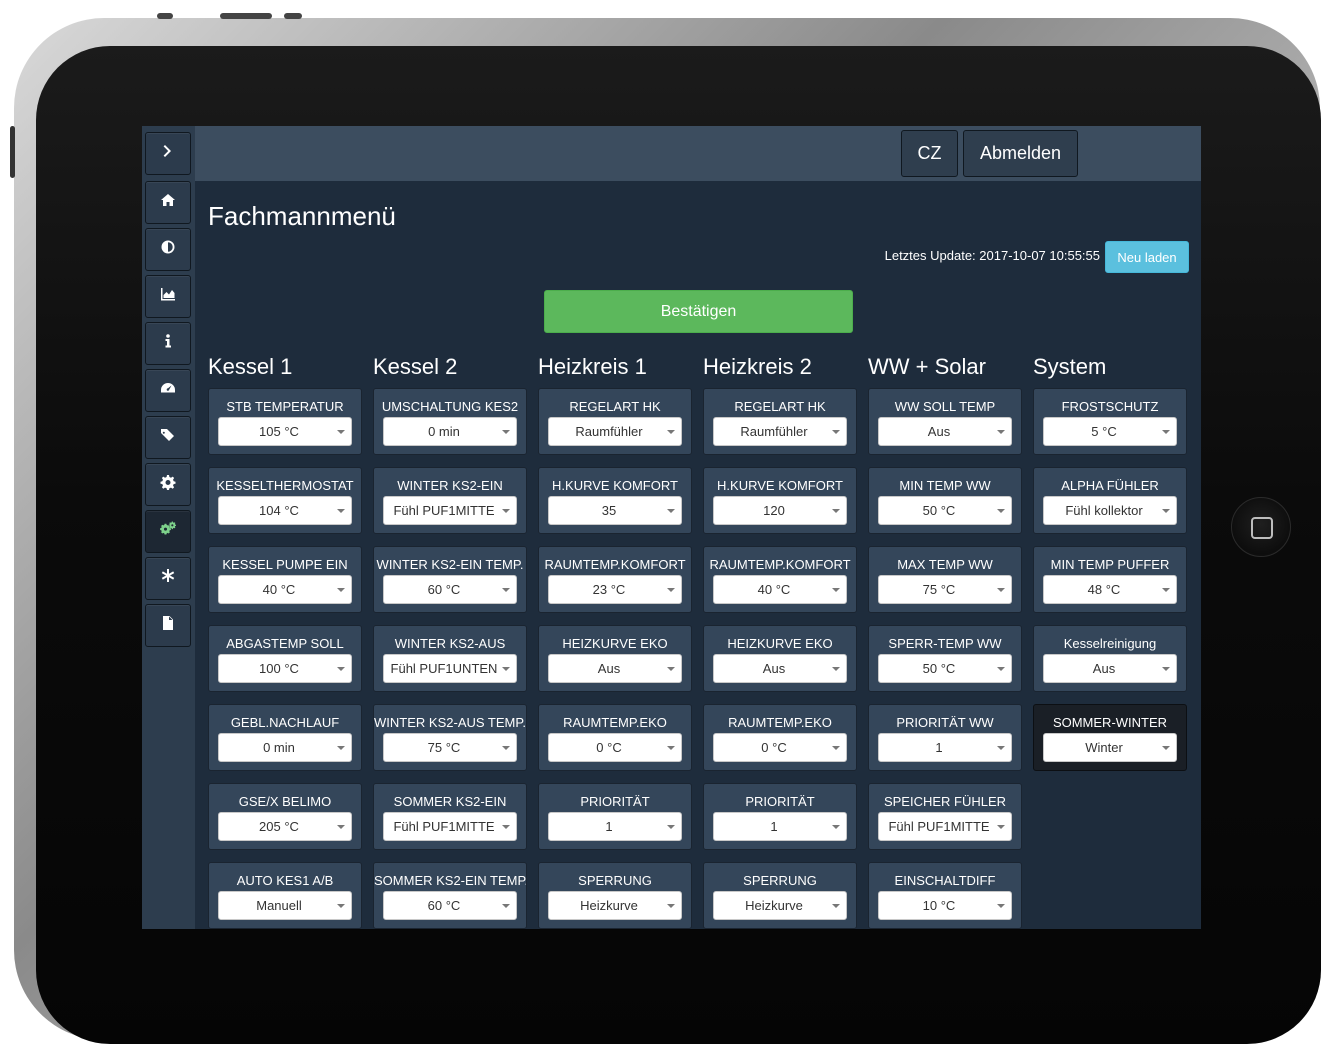 Image resolution: width=1327 pixels, height=1051 pixels. I want to click on setting-card: ABGASTEMP SOLL 100 °C, so click(285, 658).